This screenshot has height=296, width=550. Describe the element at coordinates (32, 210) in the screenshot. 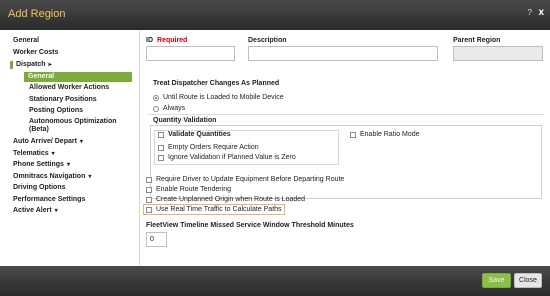

I see `sidebar-item-label: Active Alert` at that location.